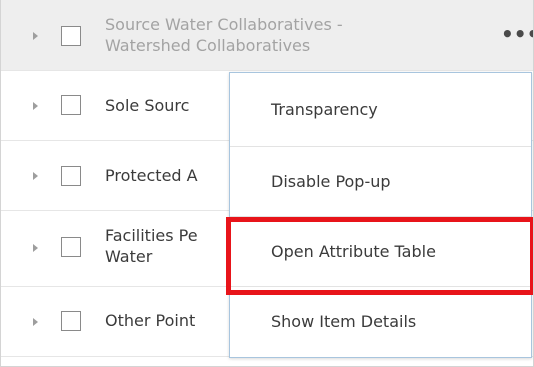  Describe the element at coordinates (151, 235) in the screenshot. I see `layer-label-line1: Facilities Pe` at that location.